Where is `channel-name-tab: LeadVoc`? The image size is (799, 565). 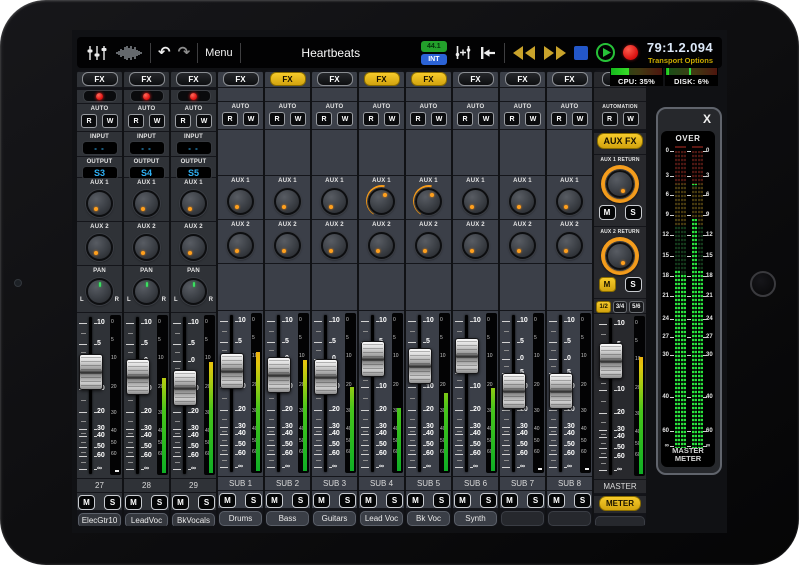
channel-name-tab: LeadVoc is located at coordinates (146, 519).